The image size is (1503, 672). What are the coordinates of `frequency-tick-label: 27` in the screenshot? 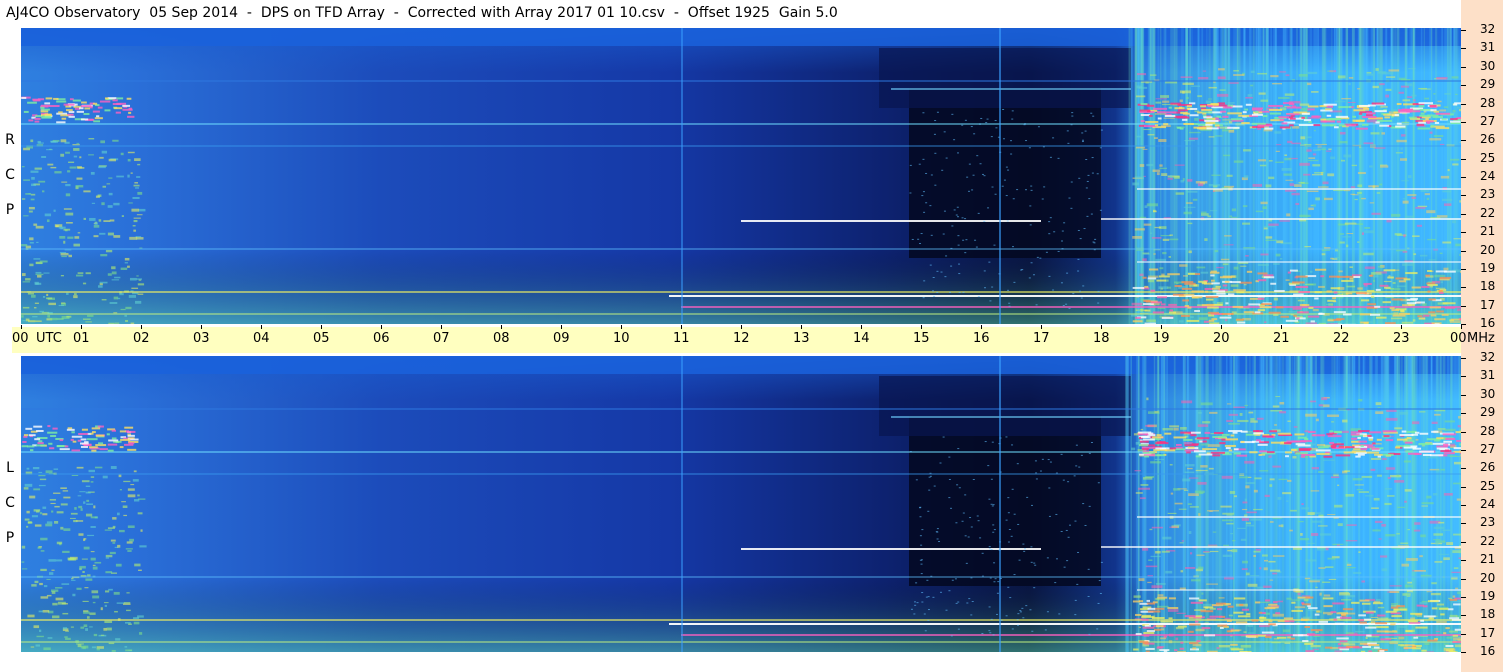 It's located at (1488, 448).